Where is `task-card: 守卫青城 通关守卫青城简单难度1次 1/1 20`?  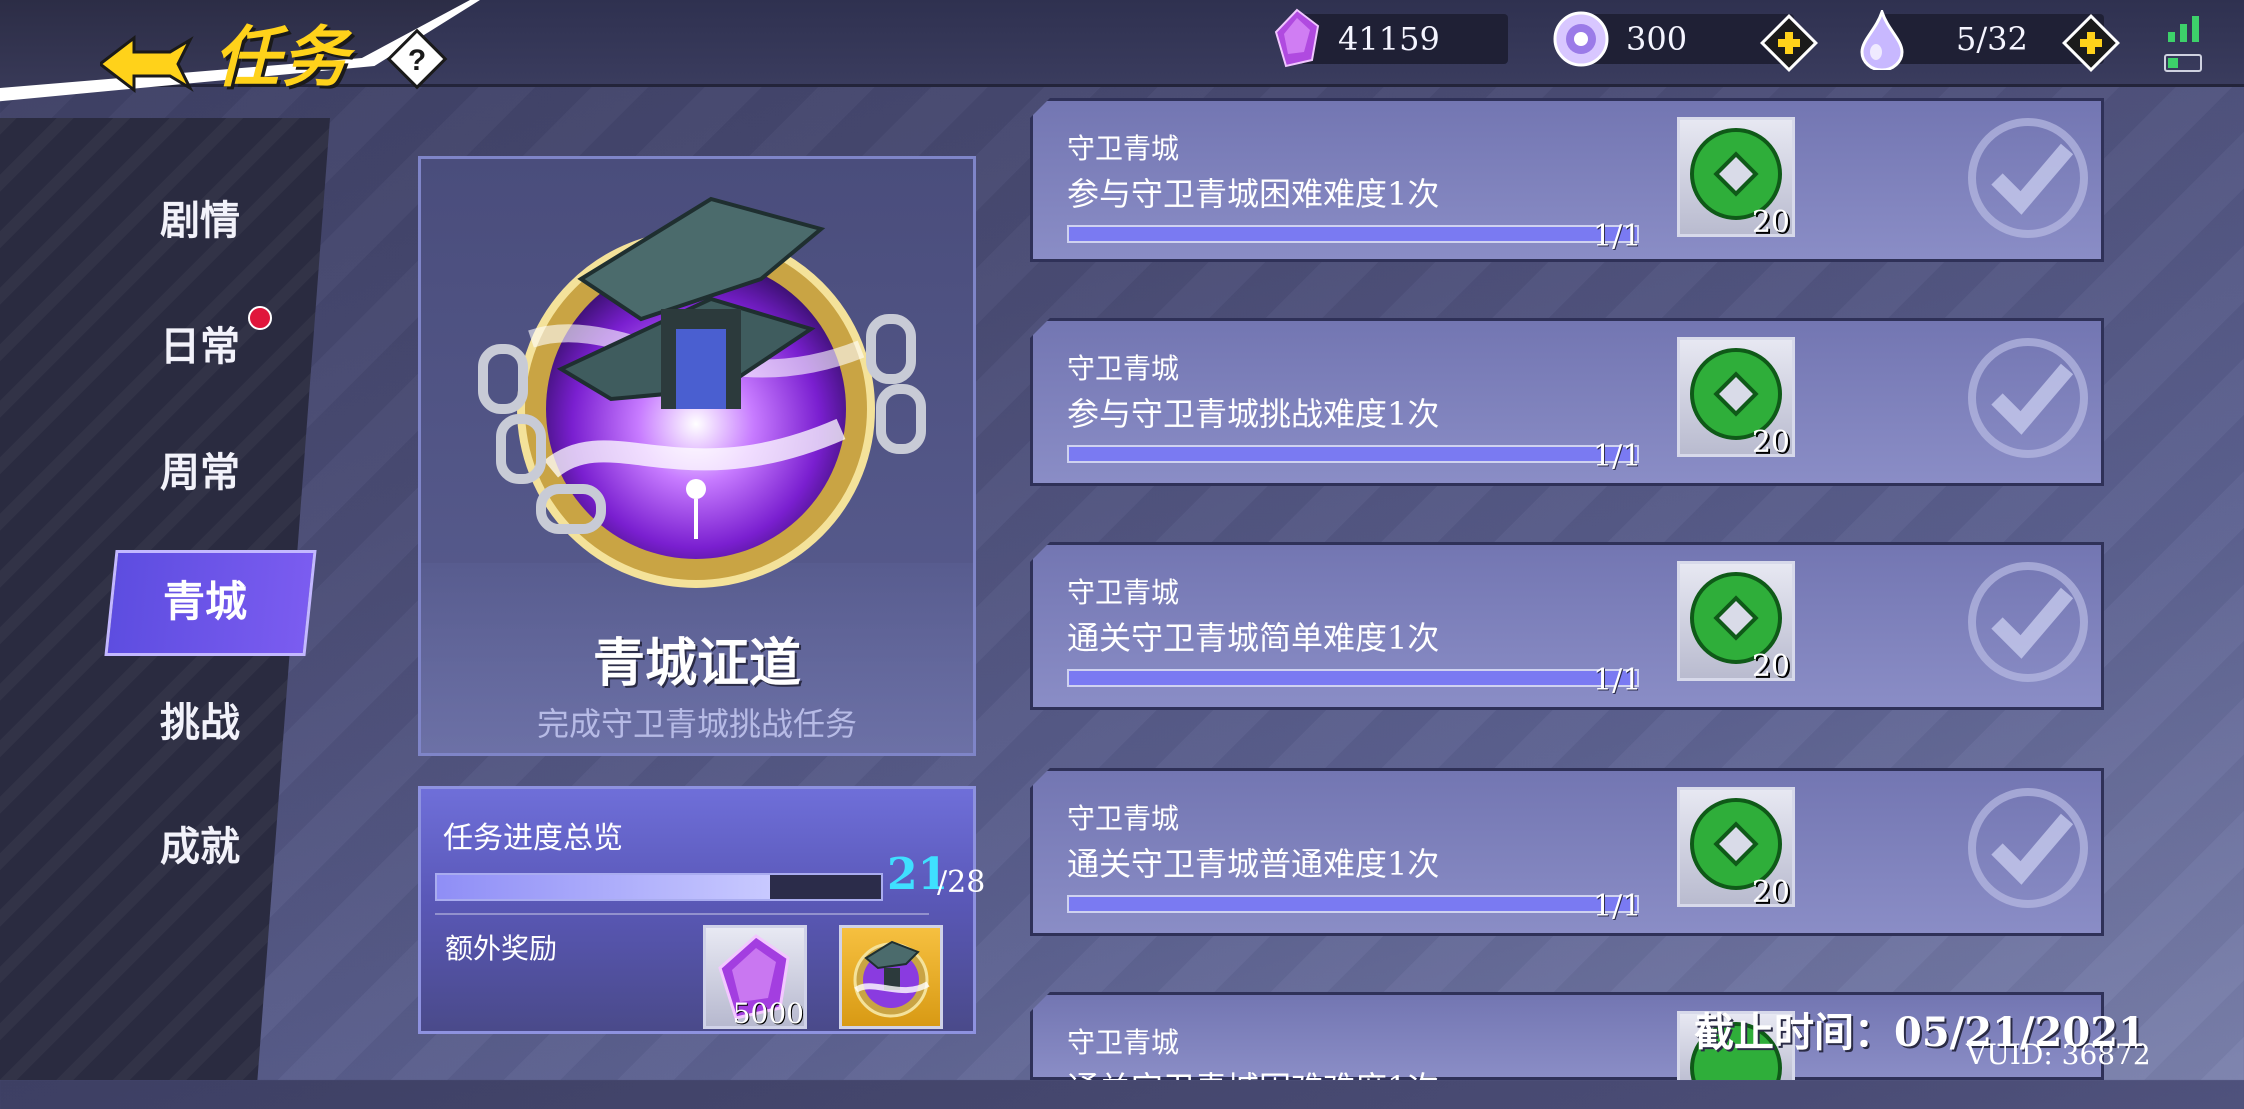
task-card: 守卫青城 通关守卫青城简单难度1次 1/1 20 is located at coordinates (1567, 626).